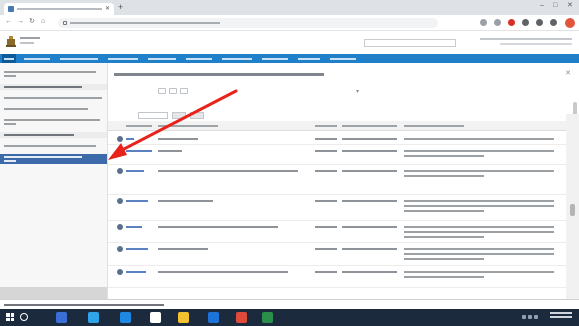 Image resolution: width=579 pixels, height=326 pixels. What do you see at coordinates (530, 317) in the screenshot?
I see `volume-icon` at bounding box center [530, 317].